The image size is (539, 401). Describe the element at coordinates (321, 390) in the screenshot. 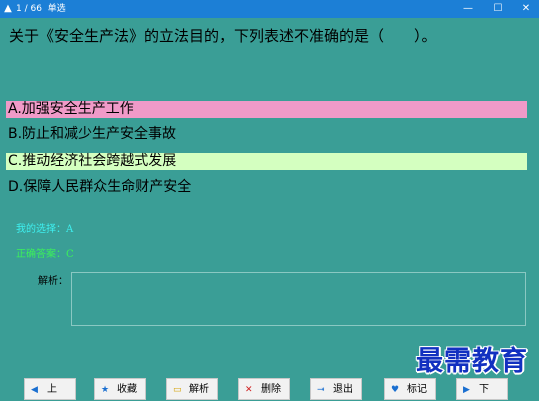

I see `exit-icon: ⇥` at that location.